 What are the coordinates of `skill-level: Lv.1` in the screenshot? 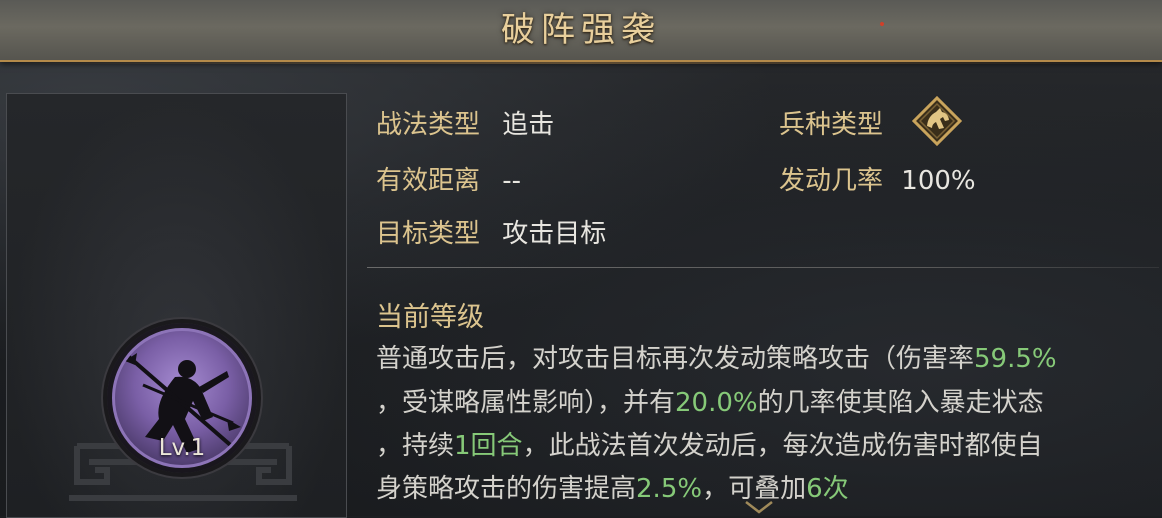 It's located at (182, 448).